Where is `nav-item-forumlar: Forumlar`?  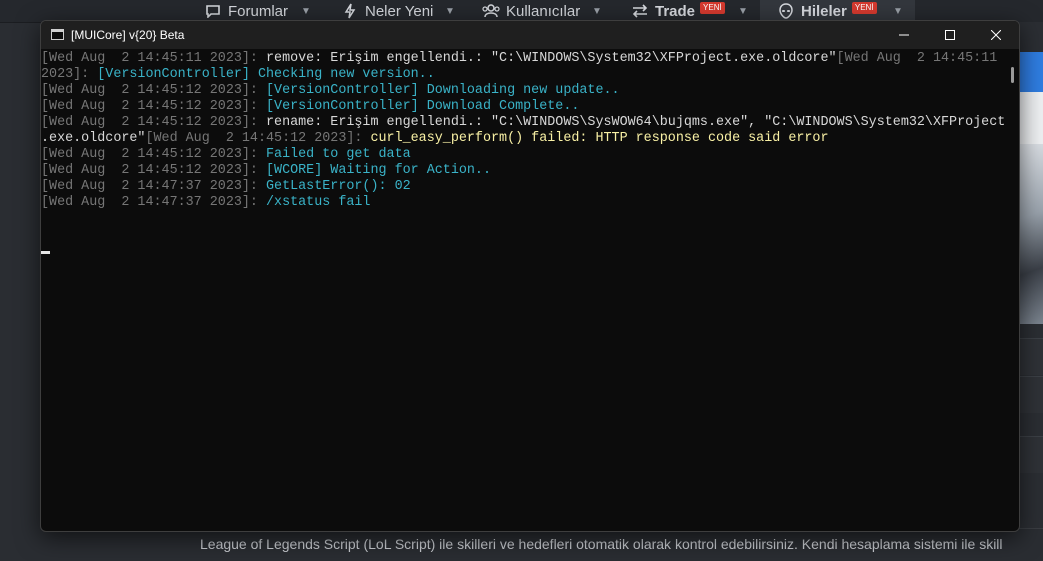 nav-item-forumlar: Forumlar is located at coordinates (246, 11).